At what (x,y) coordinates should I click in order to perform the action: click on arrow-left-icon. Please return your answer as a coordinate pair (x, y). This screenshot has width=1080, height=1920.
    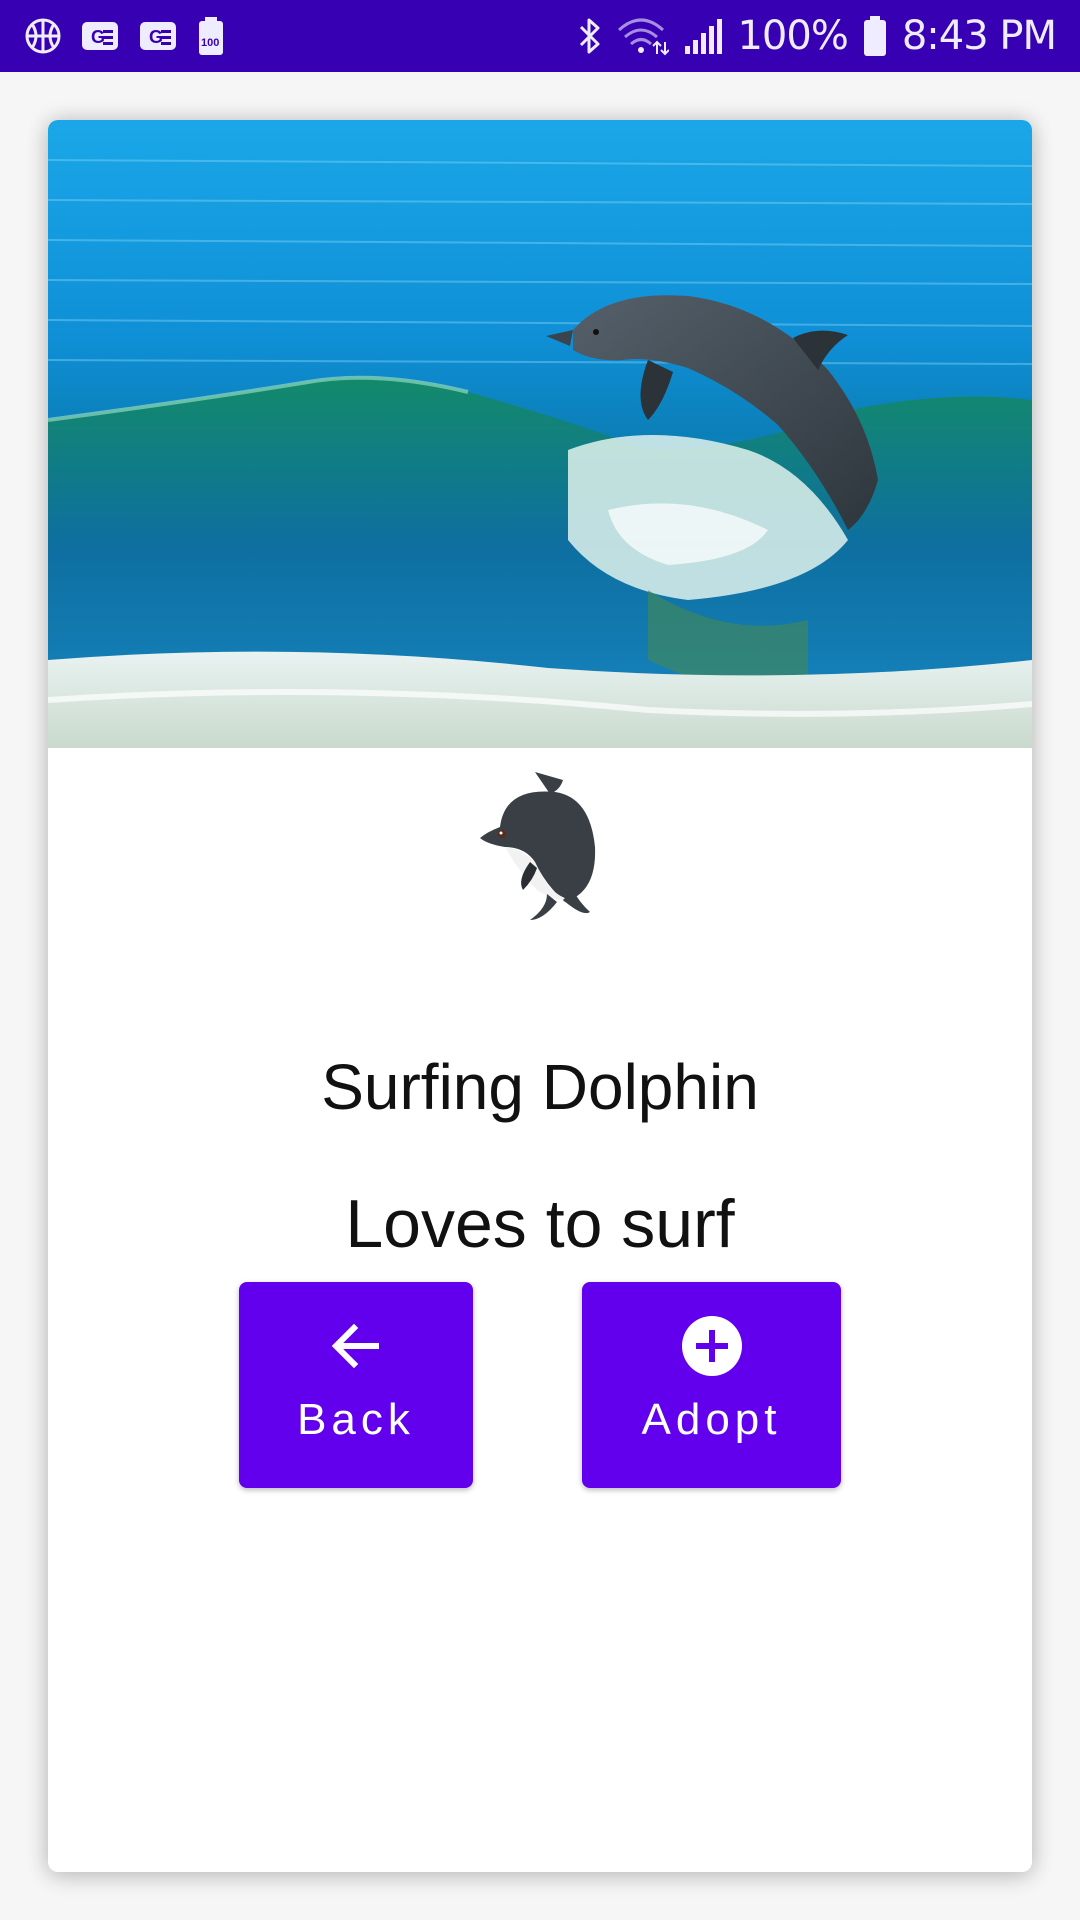
    Looking at the image, I should click on (356, 1346).